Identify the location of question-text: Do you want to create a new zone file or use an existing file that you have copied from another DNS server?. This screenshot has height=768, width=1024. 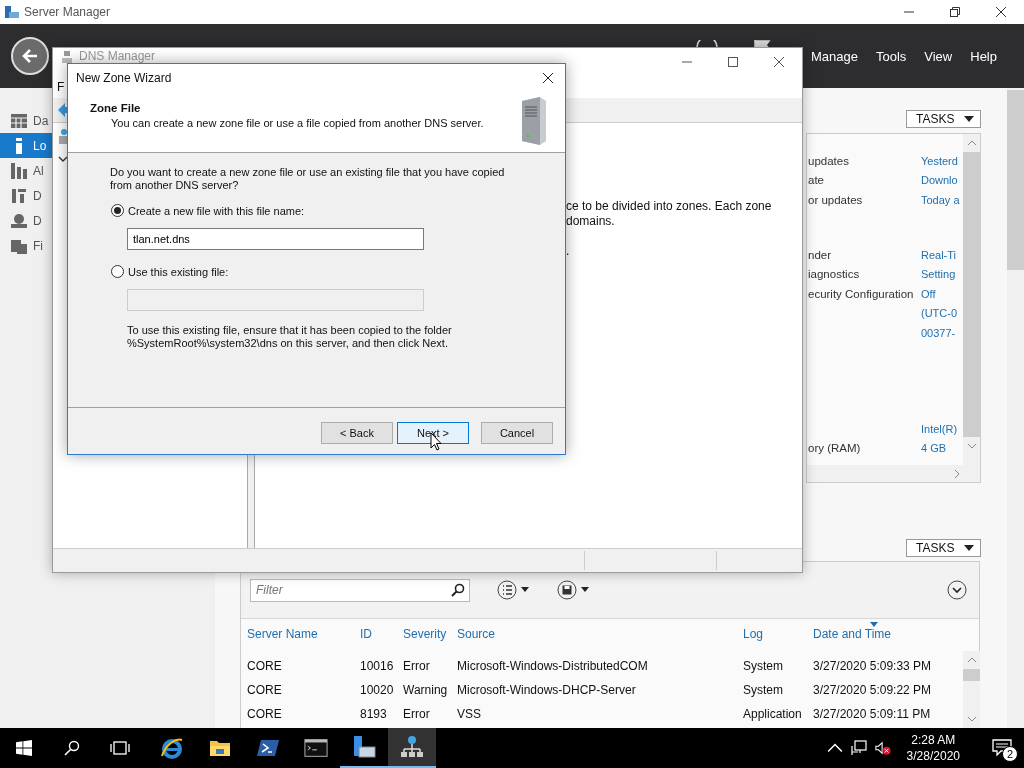
(308, 179).